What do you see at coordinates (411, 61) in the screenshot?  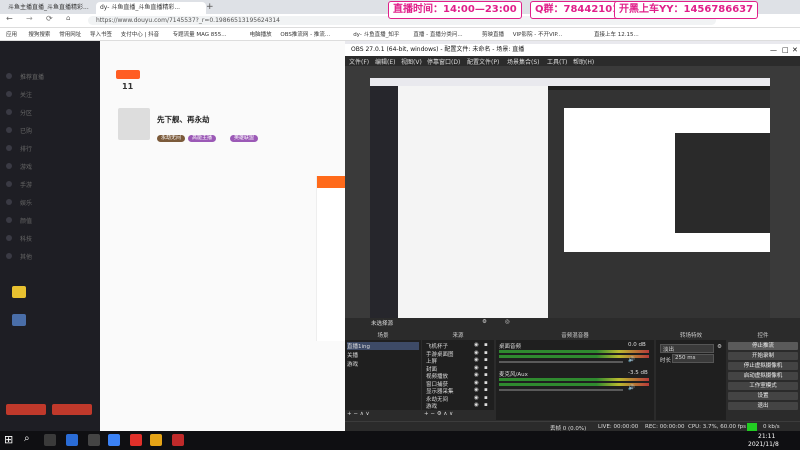 I see `obs-menu-2: 视图(V)` at bounding box center [411, 61].